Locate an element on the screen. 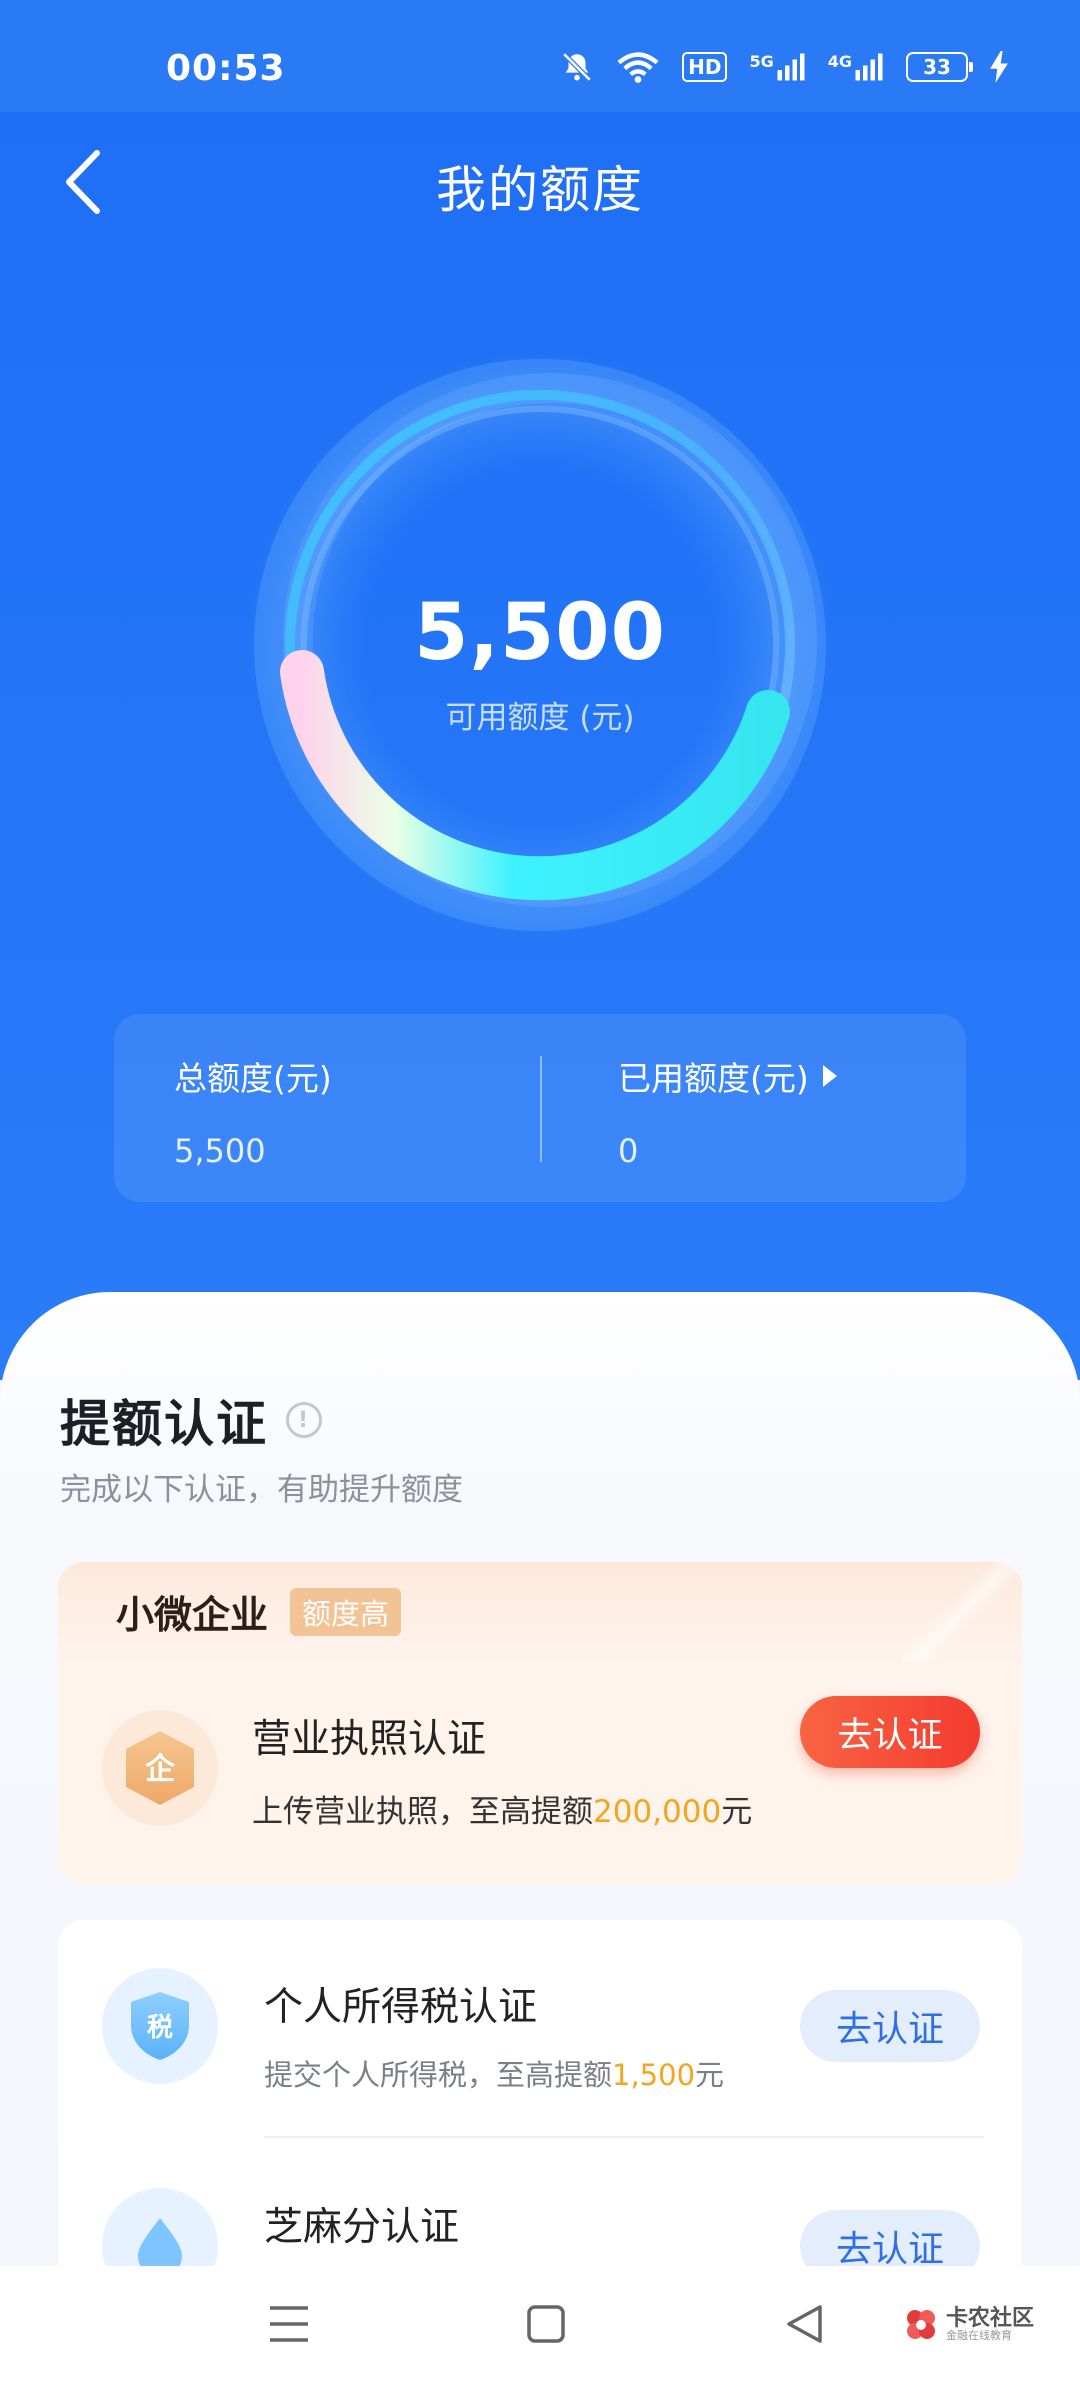  business-license-certify-button: 去认证 is located at coordinates (890, 1732).